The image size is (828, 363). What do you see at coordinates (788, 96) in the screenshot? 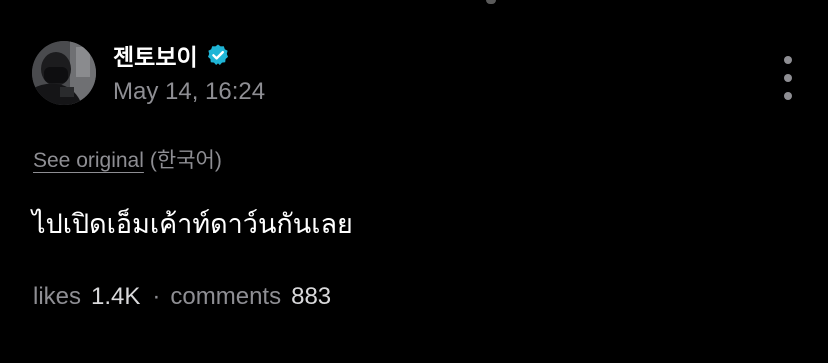
I see `more-vertical-icon-dot-bottom` at bounding box center [788, 96].